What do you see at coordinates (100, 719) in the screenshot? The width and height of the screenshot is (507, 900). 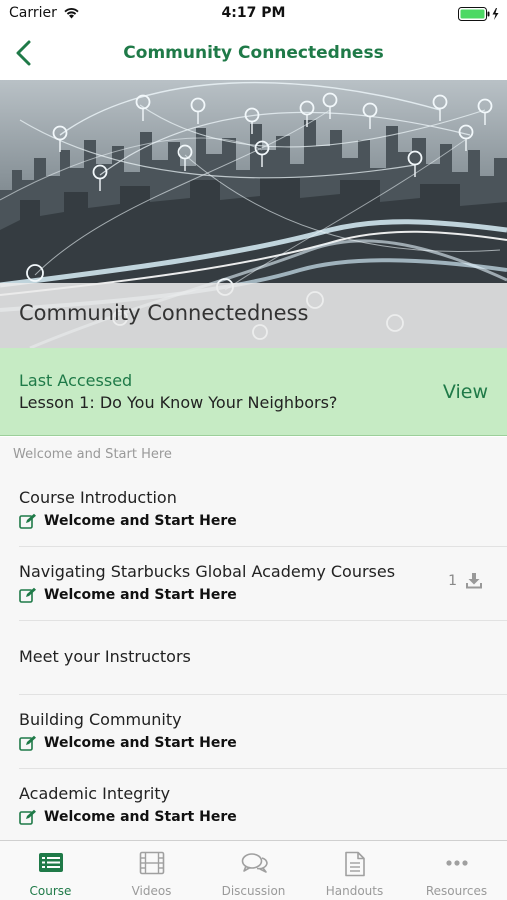 I see `list-item-title: Building Community` at bounding box center [100, 719].